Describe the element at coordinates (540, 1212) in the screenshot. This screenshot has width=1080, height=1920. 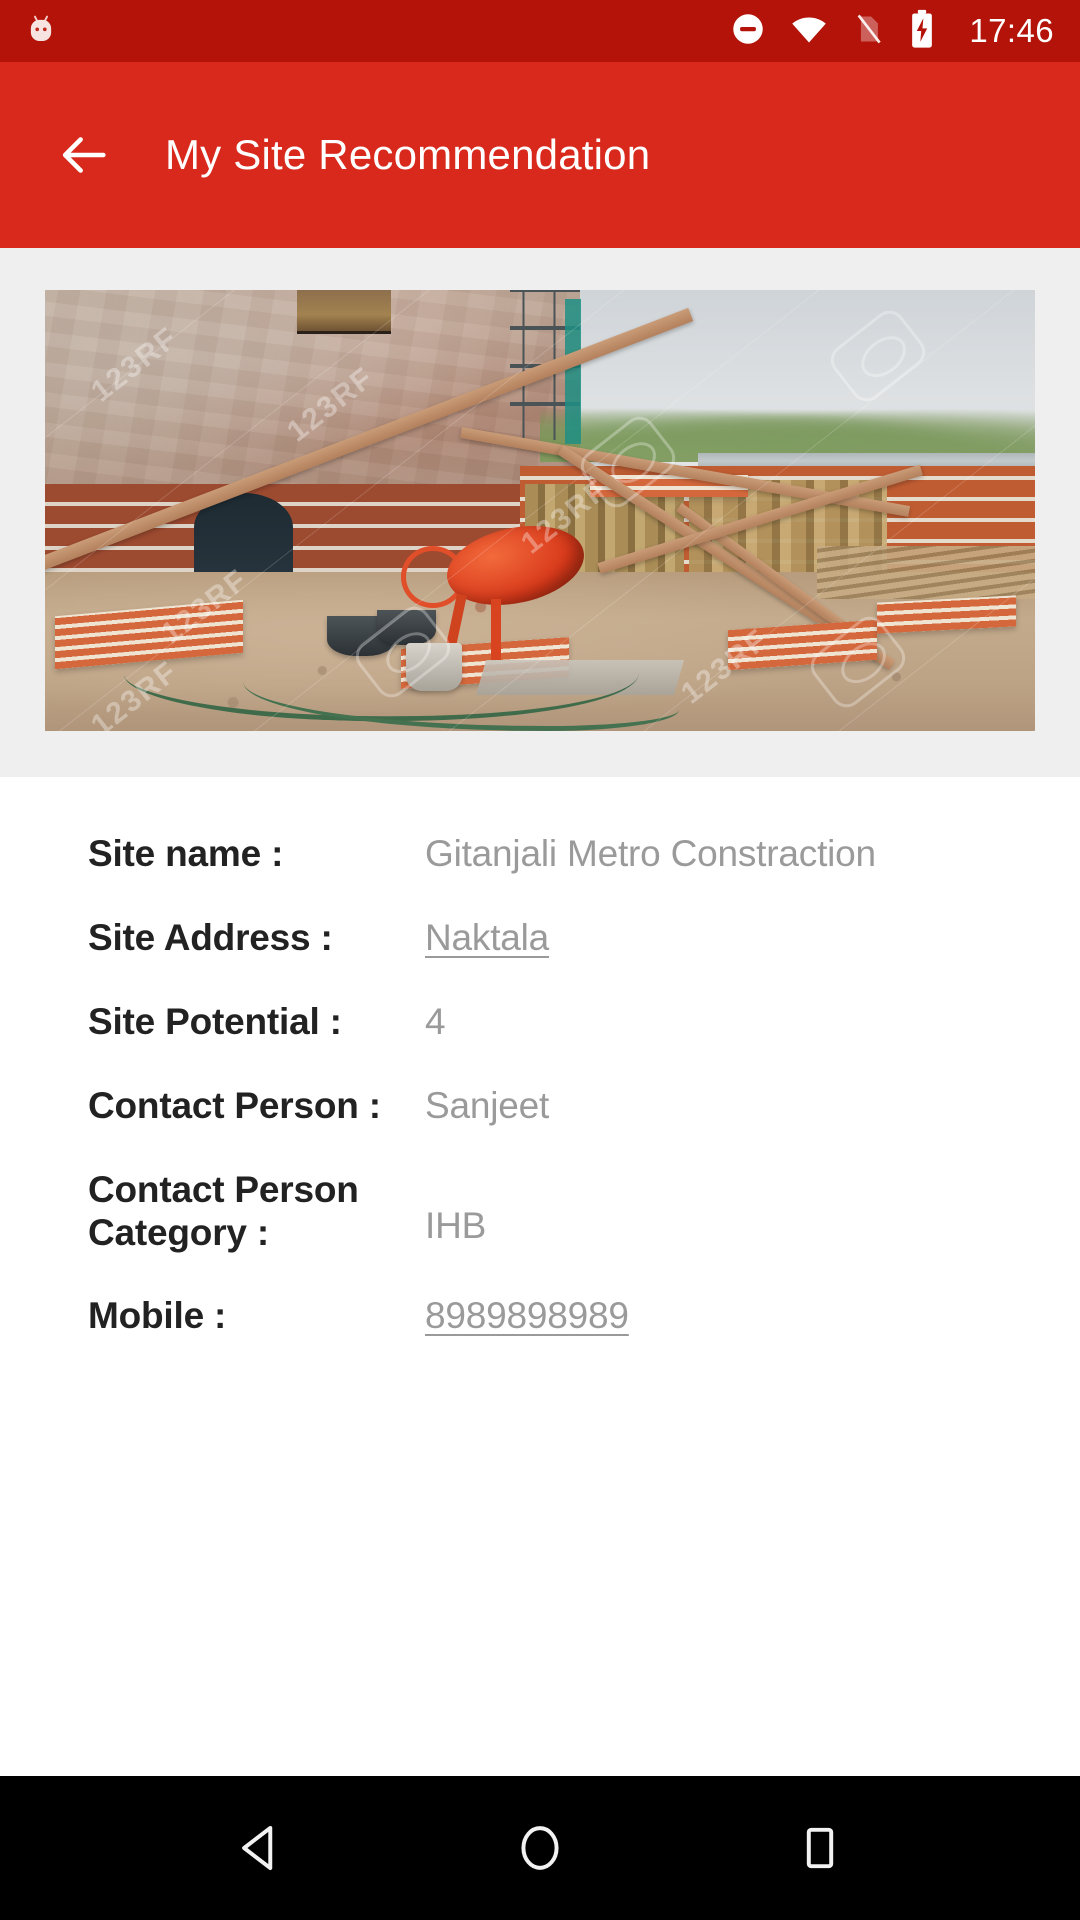
I see `detail-row-contact-person-category: Contact Person Category : IHB` at that location.